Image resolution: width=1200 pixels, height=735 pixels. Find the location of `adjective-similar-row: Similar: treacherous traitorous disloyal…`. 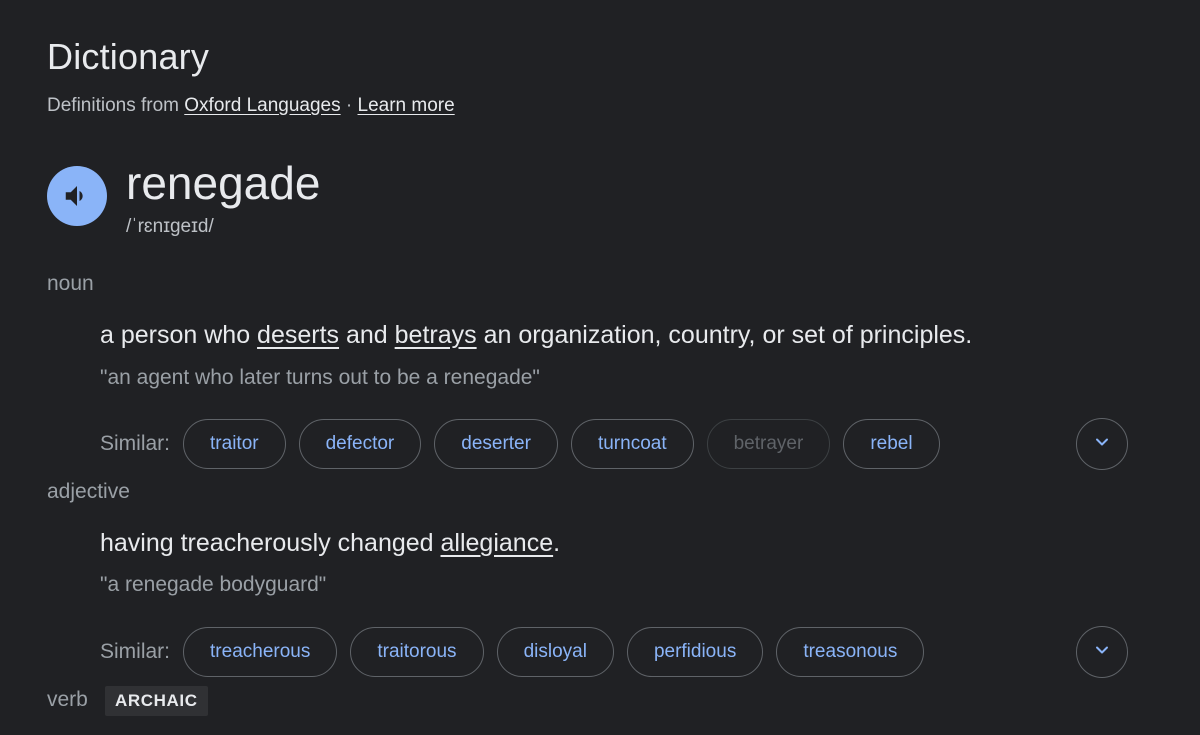

adjective-similar-row: Similar: treacherous traitorous disloyal… is located at coordinates (518, 652).